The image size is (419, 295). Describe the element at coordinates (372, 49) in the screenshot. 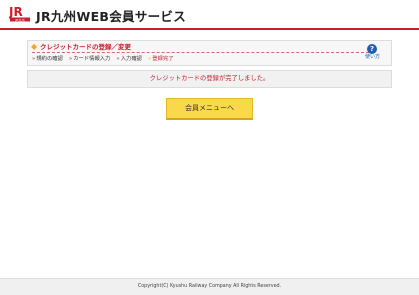

I see `question-icon: ?` at that location.